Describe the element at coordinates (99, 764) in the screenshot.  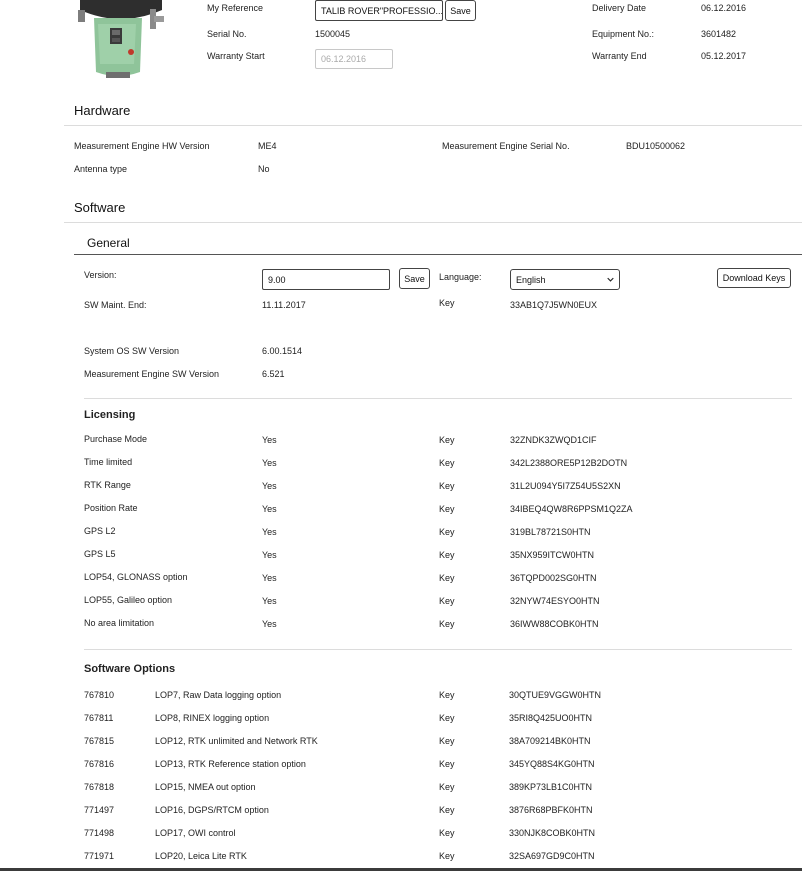
I see `option-row-id: 767816` at that location.